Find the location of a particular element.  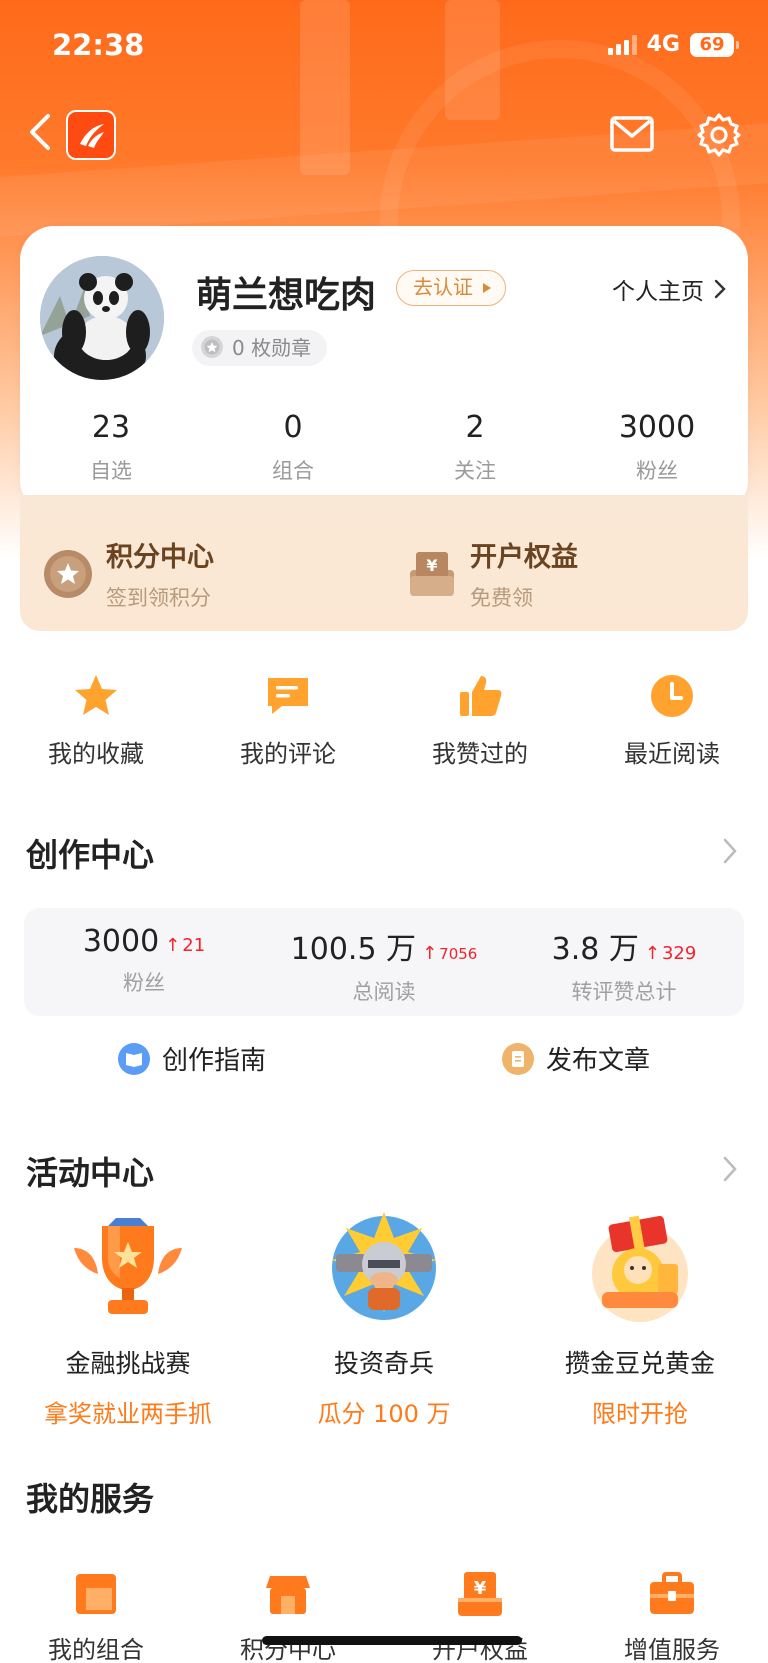

network-type: 4G is located at coordinates (663, 44).